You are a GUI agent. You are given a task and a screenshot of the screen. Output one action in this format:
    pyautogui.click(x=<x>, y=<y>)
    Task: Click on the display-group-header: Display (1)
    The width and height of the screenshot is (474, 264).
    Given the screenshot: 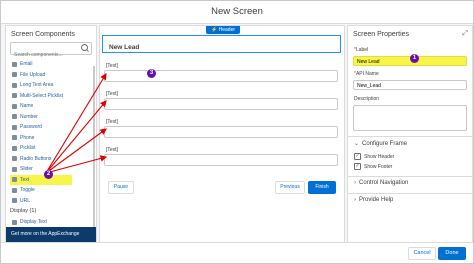 What is the action you would take?
    pyautogui.click(x=51, y=211)
    